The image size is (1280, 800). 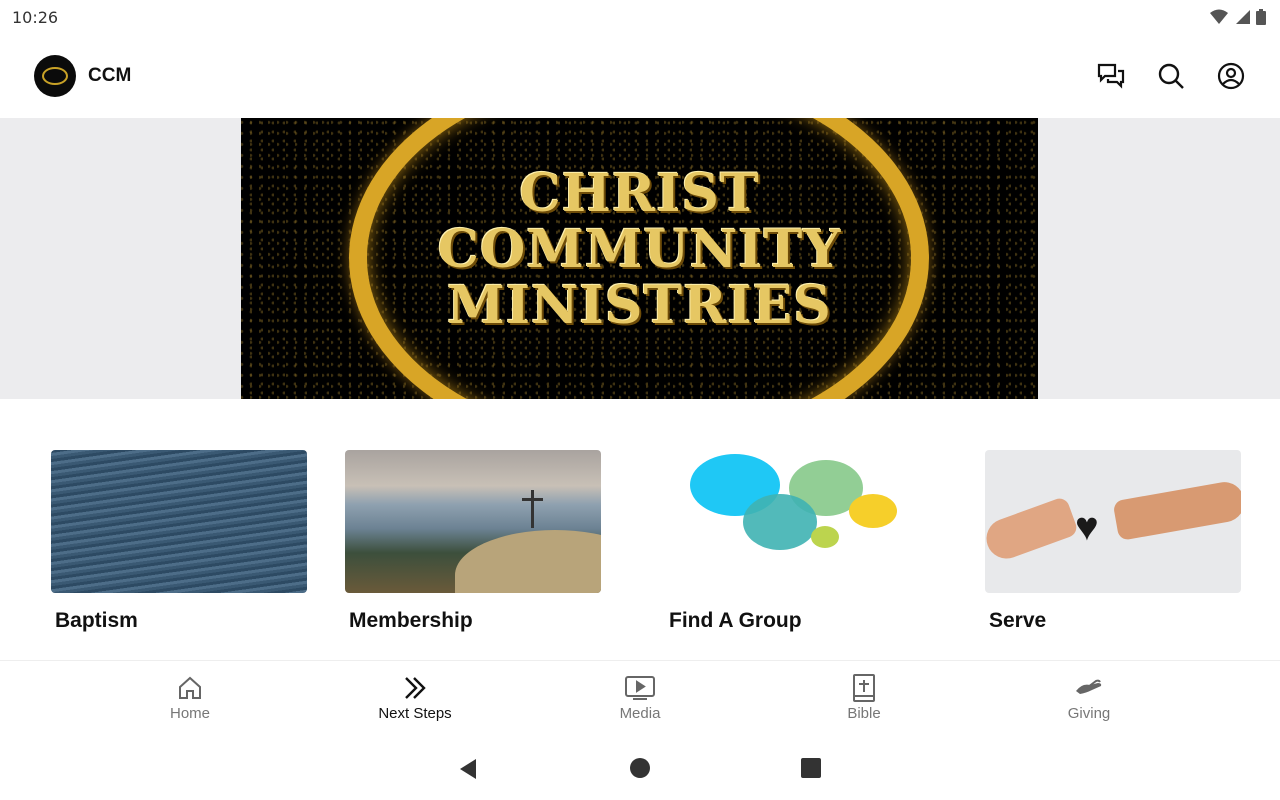 I want to click on messages-button, so click(x=1111, y=76).